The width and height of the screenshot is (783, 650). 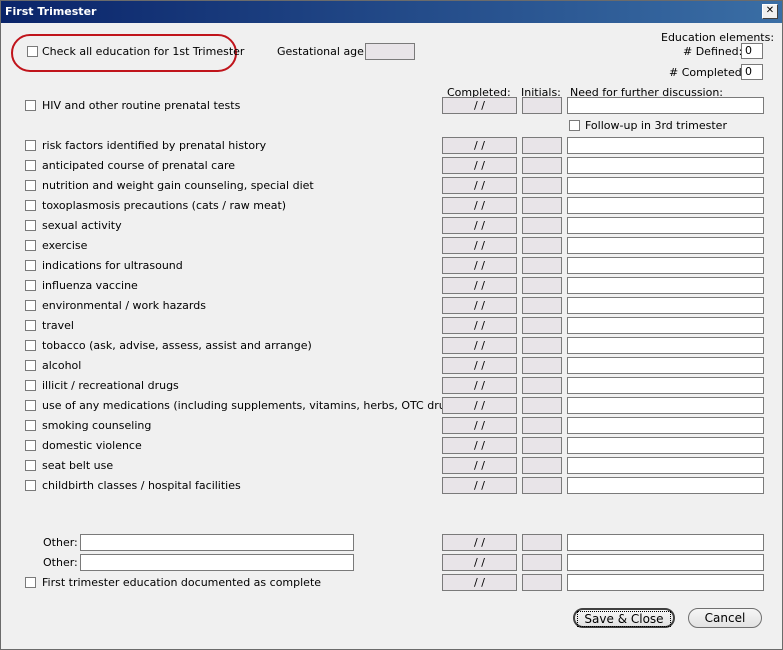 What do you see at coordinates (665, 582) in the screenshot?
I see `documented-discussion` at bounding box center [665, 582].